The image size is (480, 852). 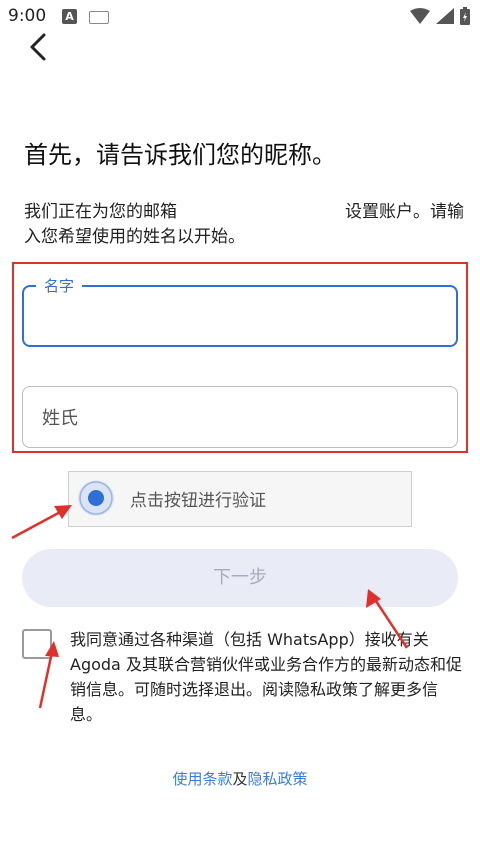 I want to click on first-name-input, so click(x=240, y=316).